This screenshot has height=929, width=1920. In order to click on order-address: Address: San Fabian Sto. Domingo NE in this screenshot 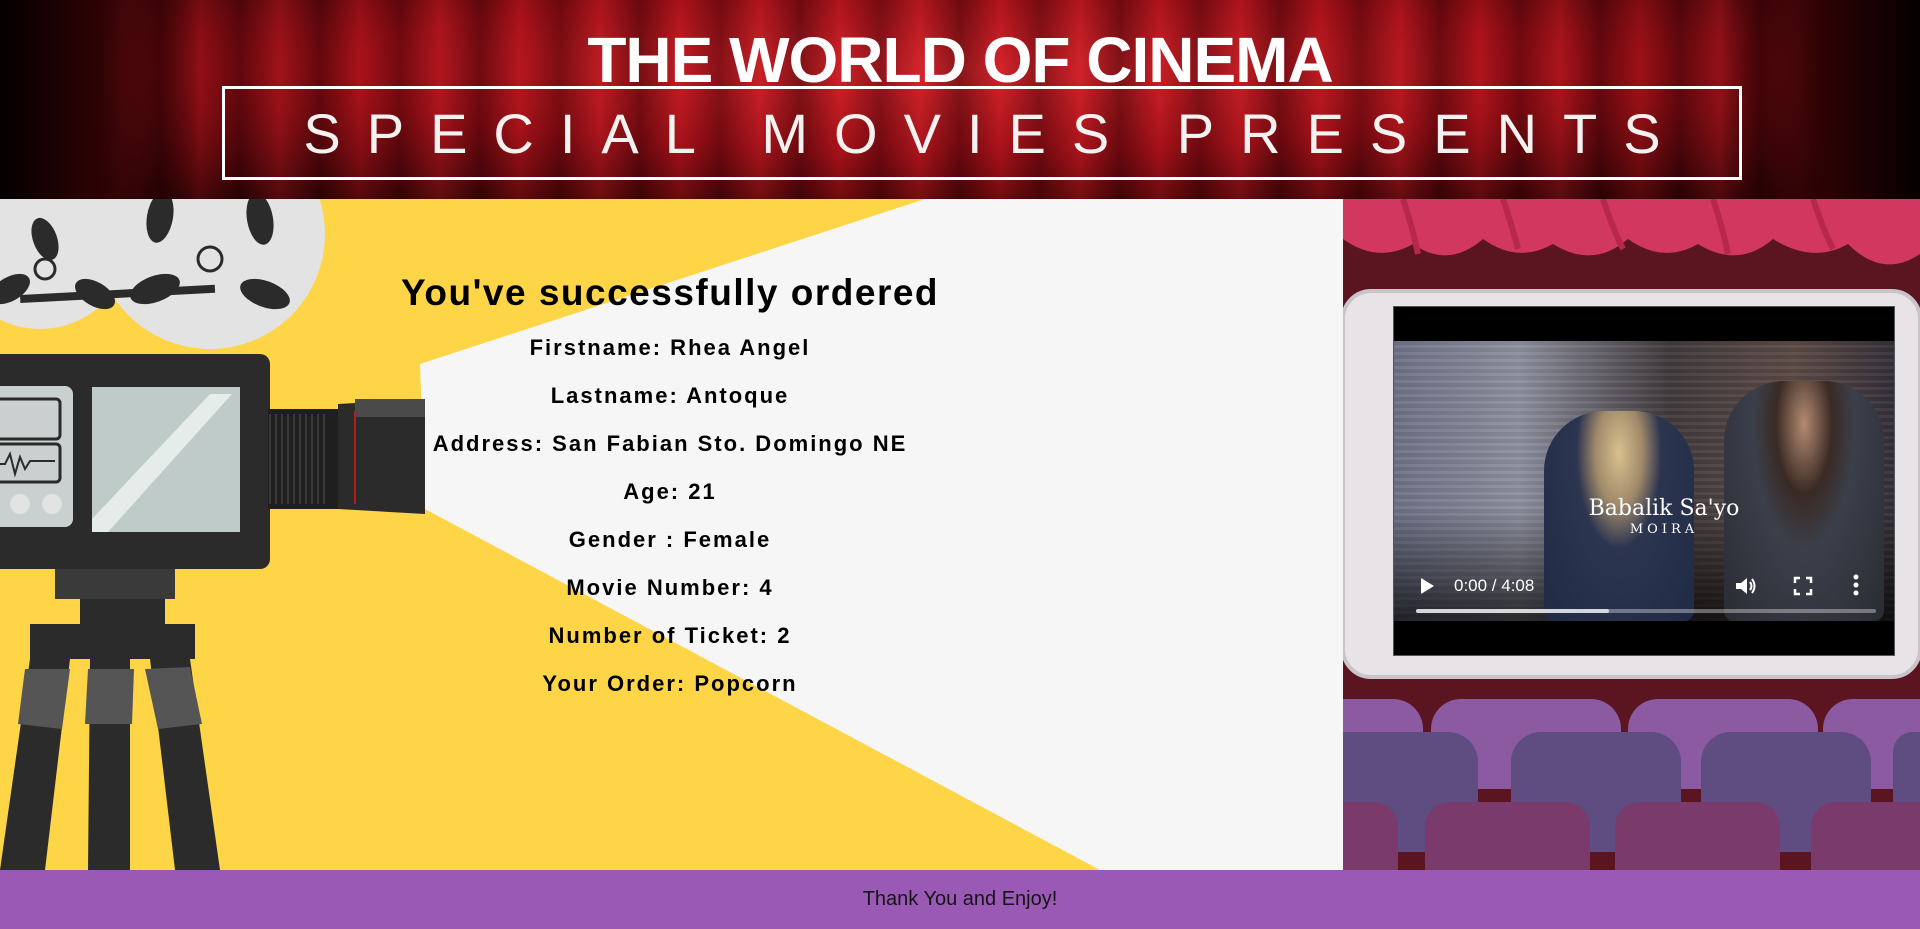, I will do `click(670, 443)`.